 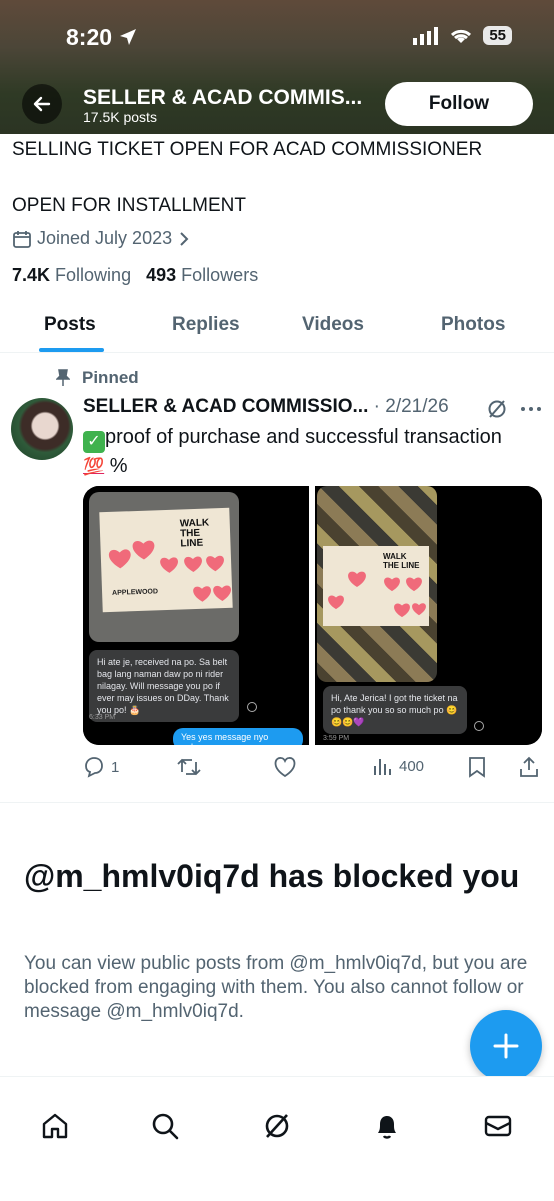 I want to click on back-button, so click(x=42, y=104).